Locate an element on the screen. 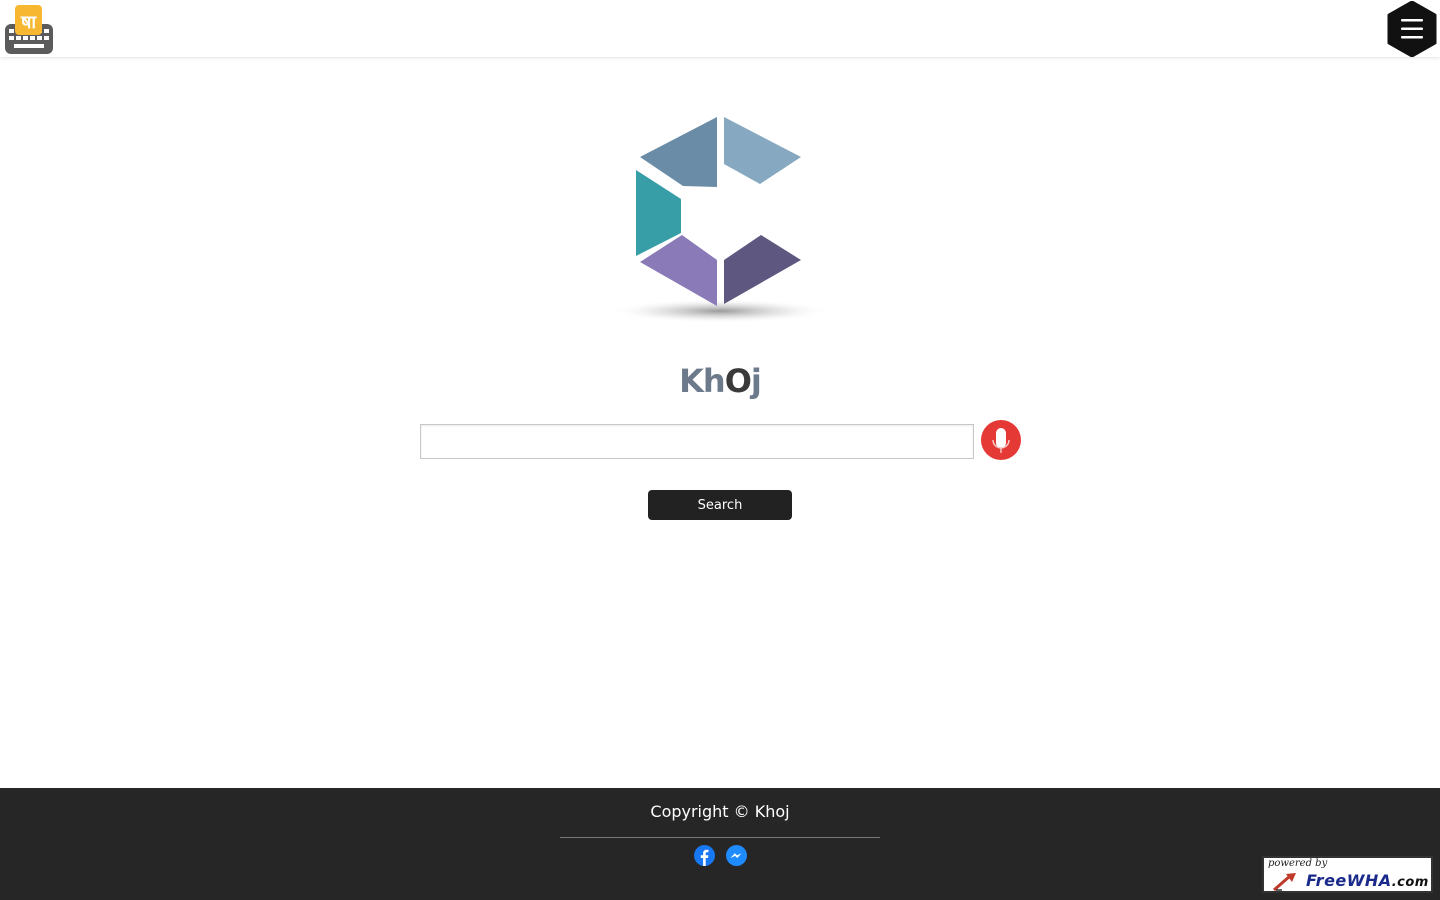  brand-title-kh: Kh is located at coordinates (702, 381).